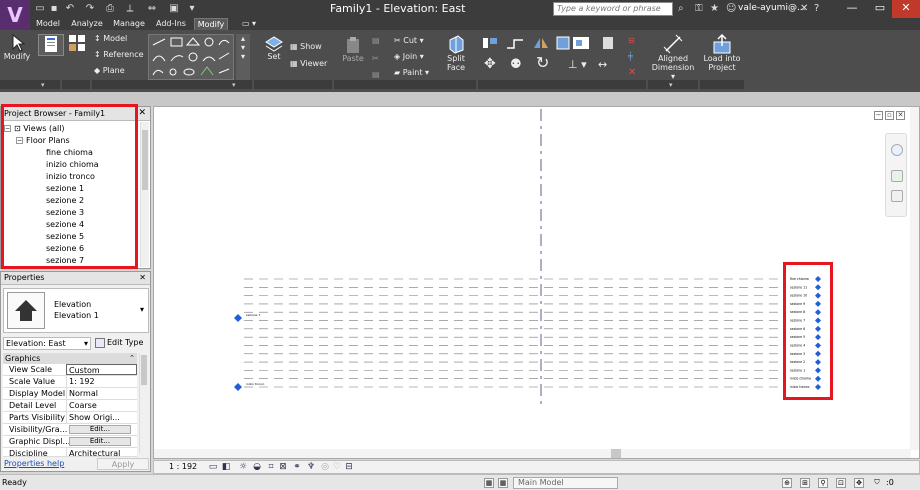 The width and height of the screenshot is (920, 490). I want to click on level-tag: sezione 9, so click(805, 303).